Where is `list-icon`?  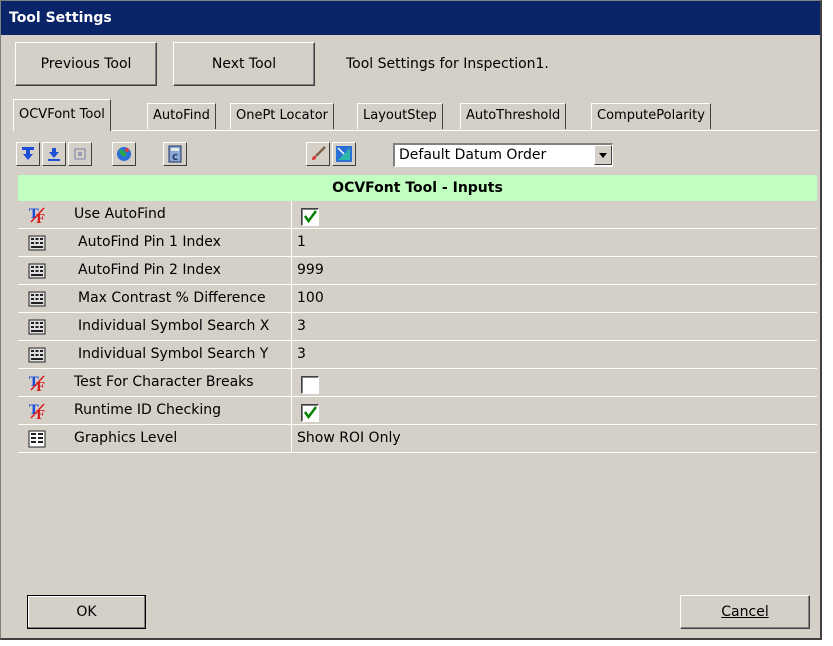 list-icon is located at coordinates (37, 439).